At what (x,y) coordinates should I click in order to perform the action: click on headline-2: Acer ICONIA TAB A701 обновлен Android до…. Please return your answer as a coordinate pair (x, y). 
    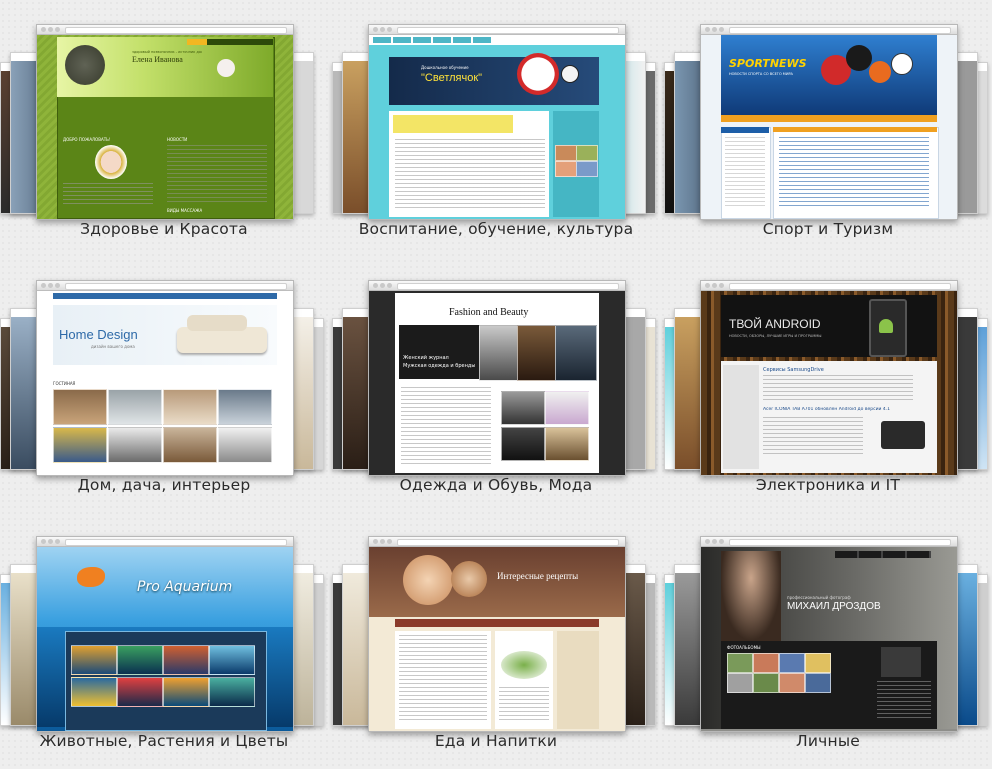
    Looking at the image, I should click on (827, 409).